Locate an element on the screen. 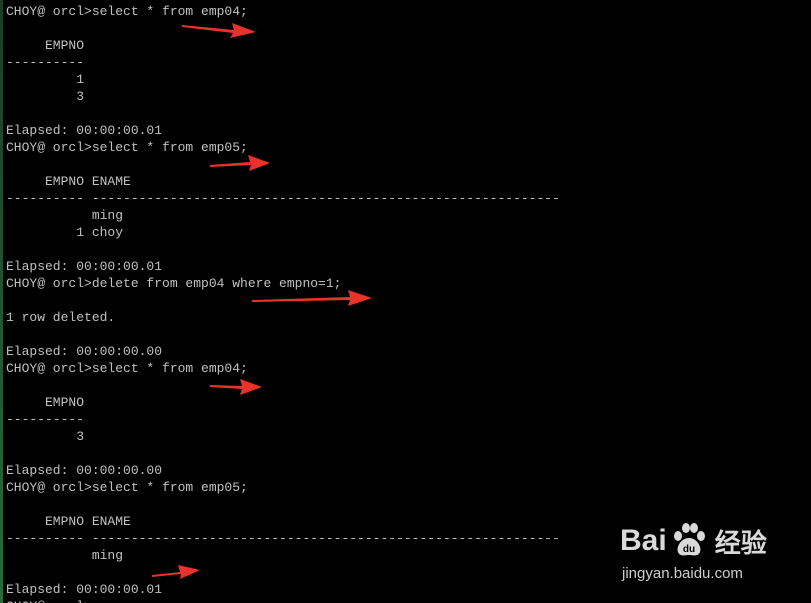  terminal-line: CHOY@ orcl> is located at coordinates (283, 600).